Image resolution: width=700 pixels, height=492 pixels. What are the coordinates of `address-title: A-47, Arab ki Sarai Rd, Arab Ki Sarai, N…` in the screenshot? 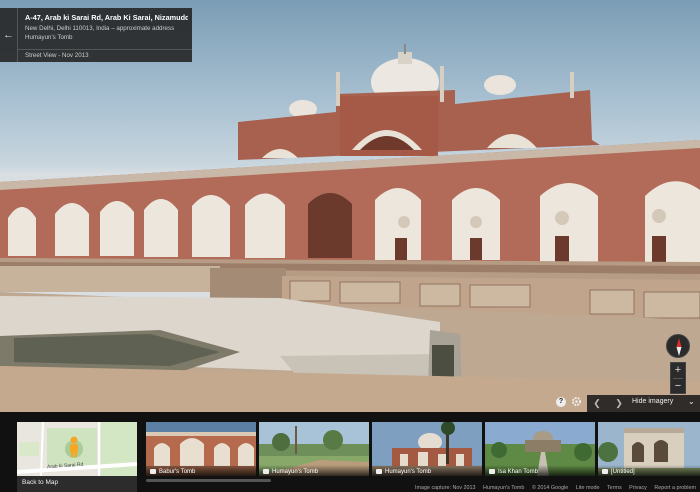 It's located at (106, 17).